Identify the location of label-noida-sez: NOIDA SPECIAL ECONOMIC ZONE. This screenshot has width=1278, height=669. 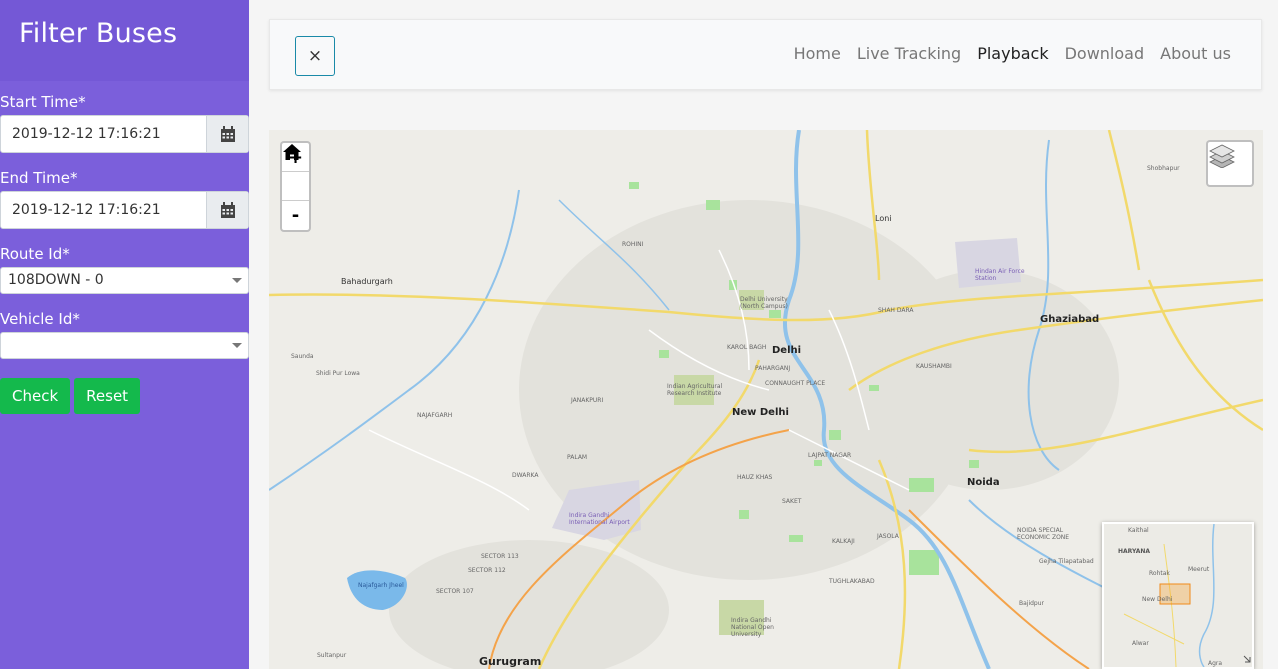
(1043, 534).